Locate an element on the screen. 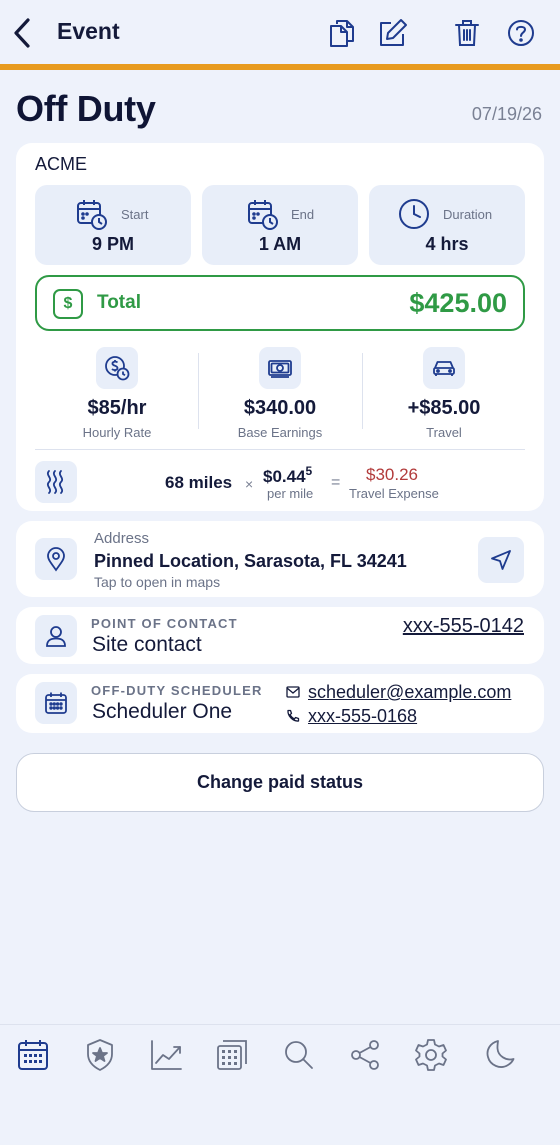 Image resolution: width=560 pixels, height=1145 pixels. contact-name: Site contact is located at coordinates (147, 644).